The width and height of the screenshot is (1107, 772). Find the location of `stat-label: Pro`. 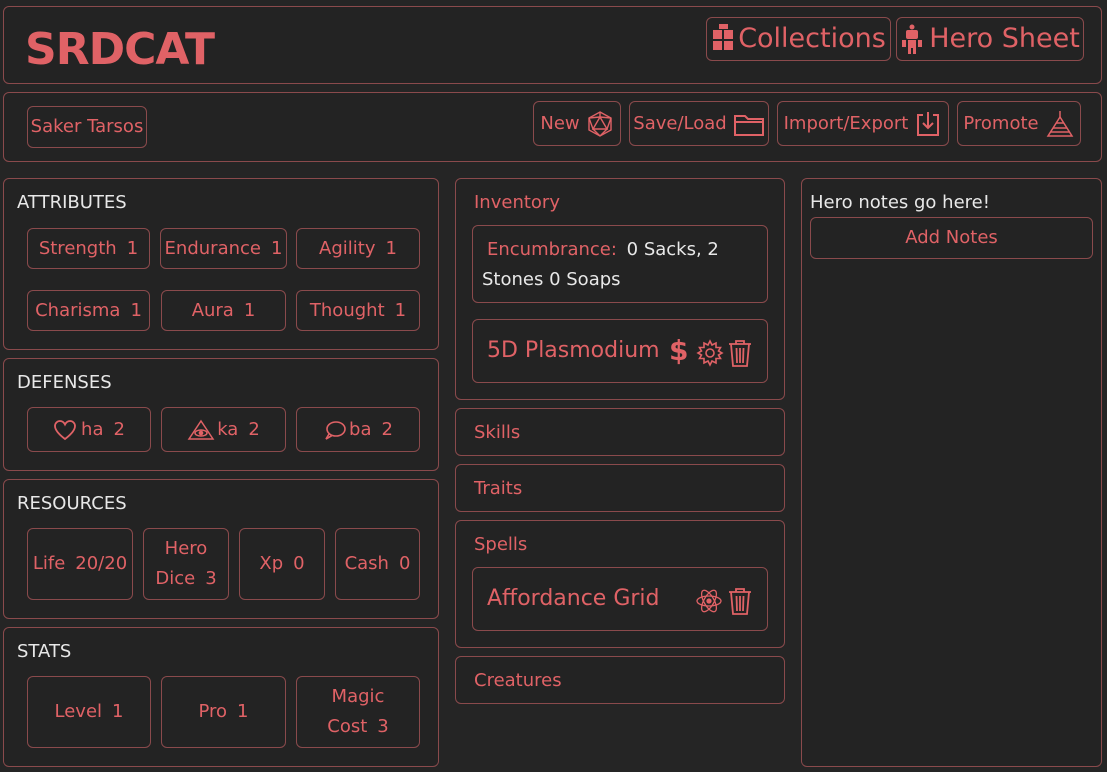

stat-label: Pro is located at coordinates (213, 711).